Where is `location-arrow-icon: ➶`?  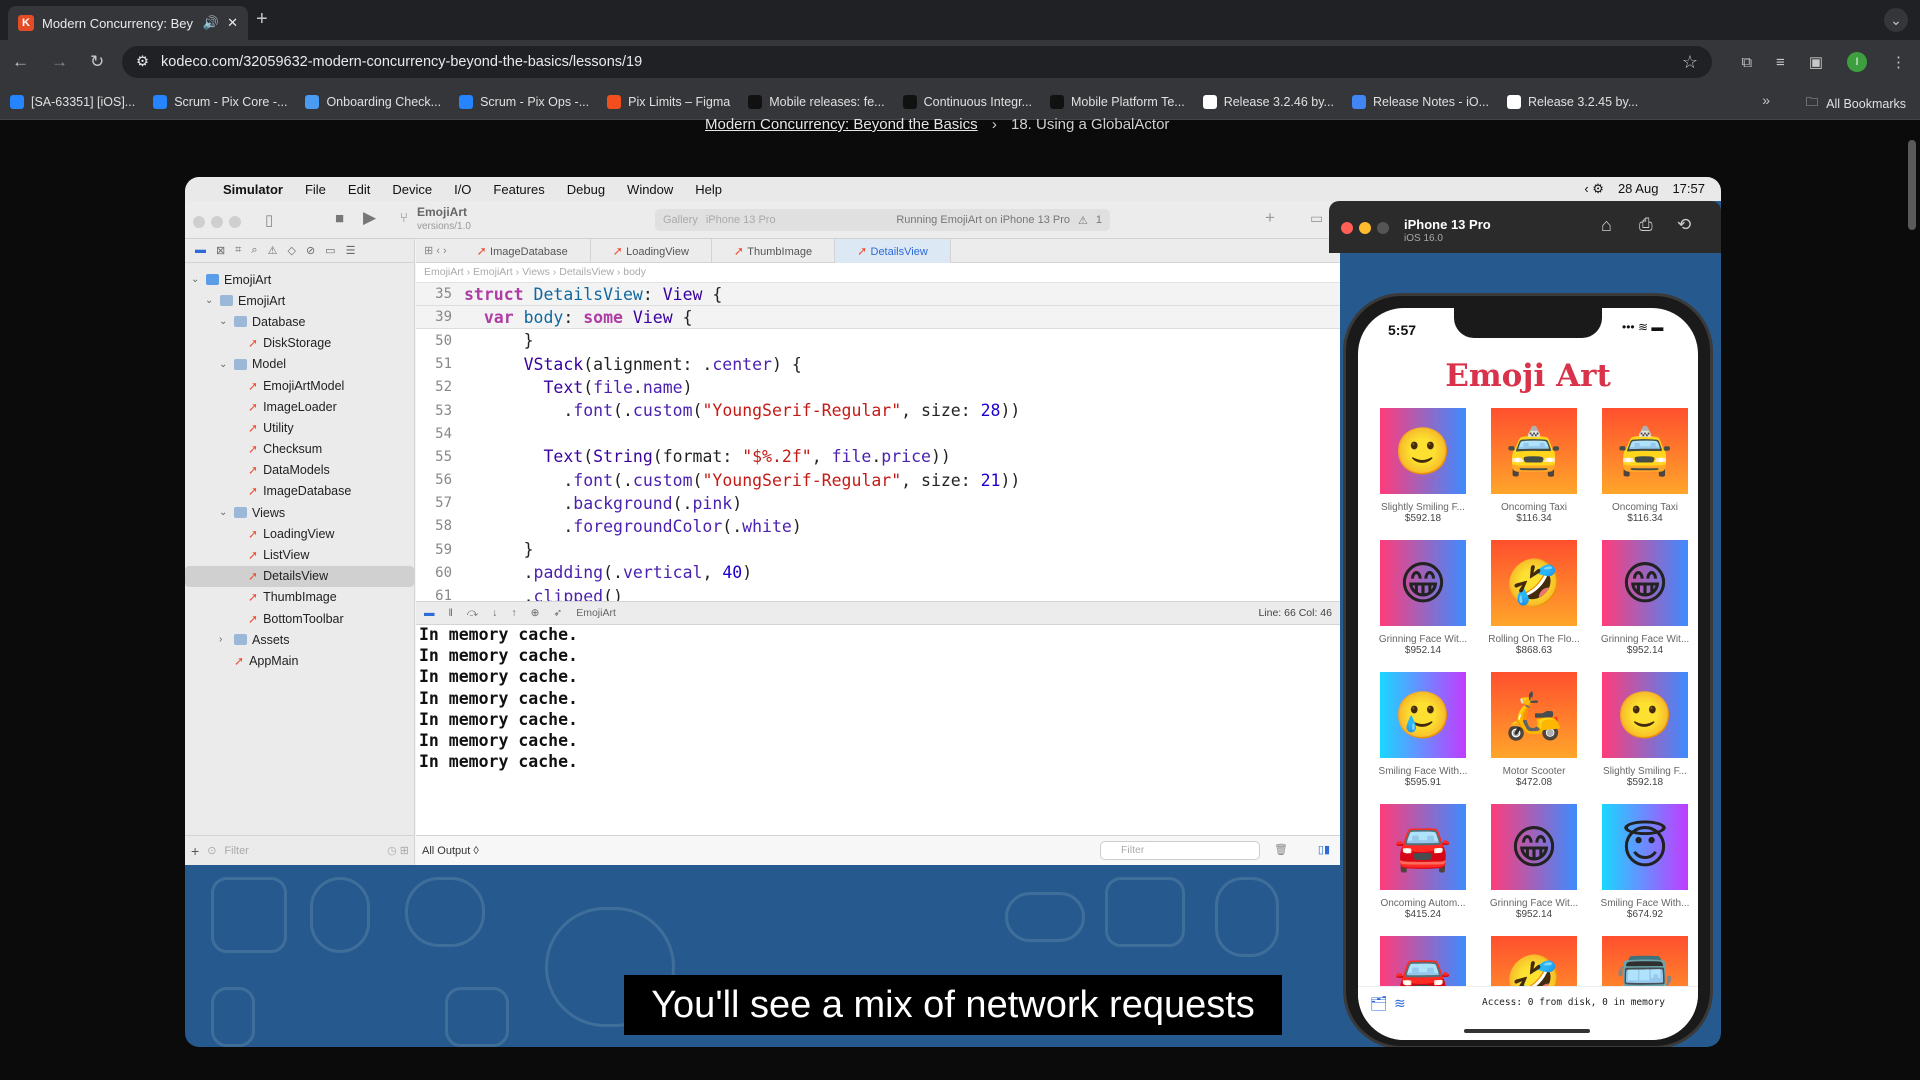 location-arrow-icon: ➶ is located at coordinates (557, 613).